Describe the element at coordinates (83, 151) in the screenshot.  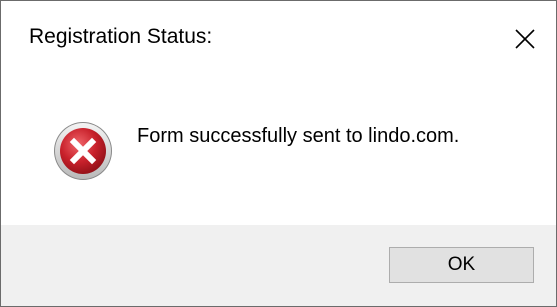
I see `error-icon` at that location.